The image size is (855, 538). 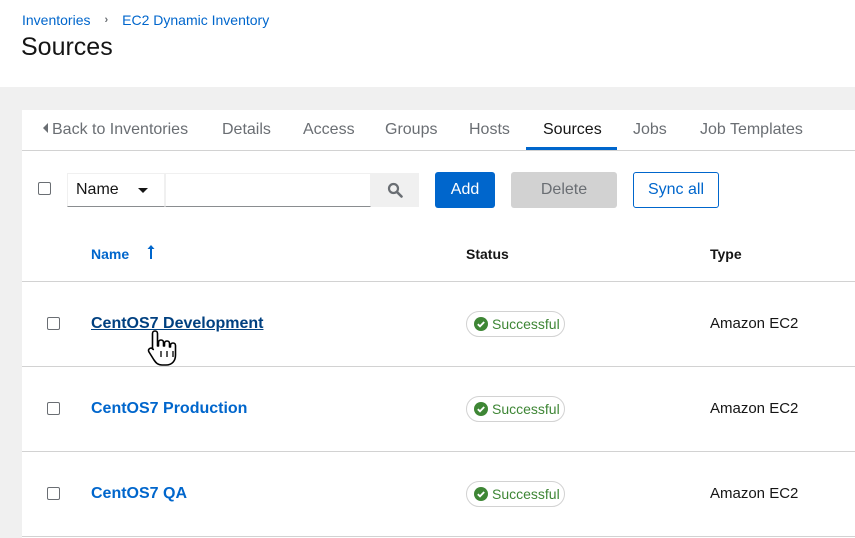 What do you see at coordinates (151, 252) in the screenshot?
I see `sort-ascending-icon` at bounding box center [151, 252].